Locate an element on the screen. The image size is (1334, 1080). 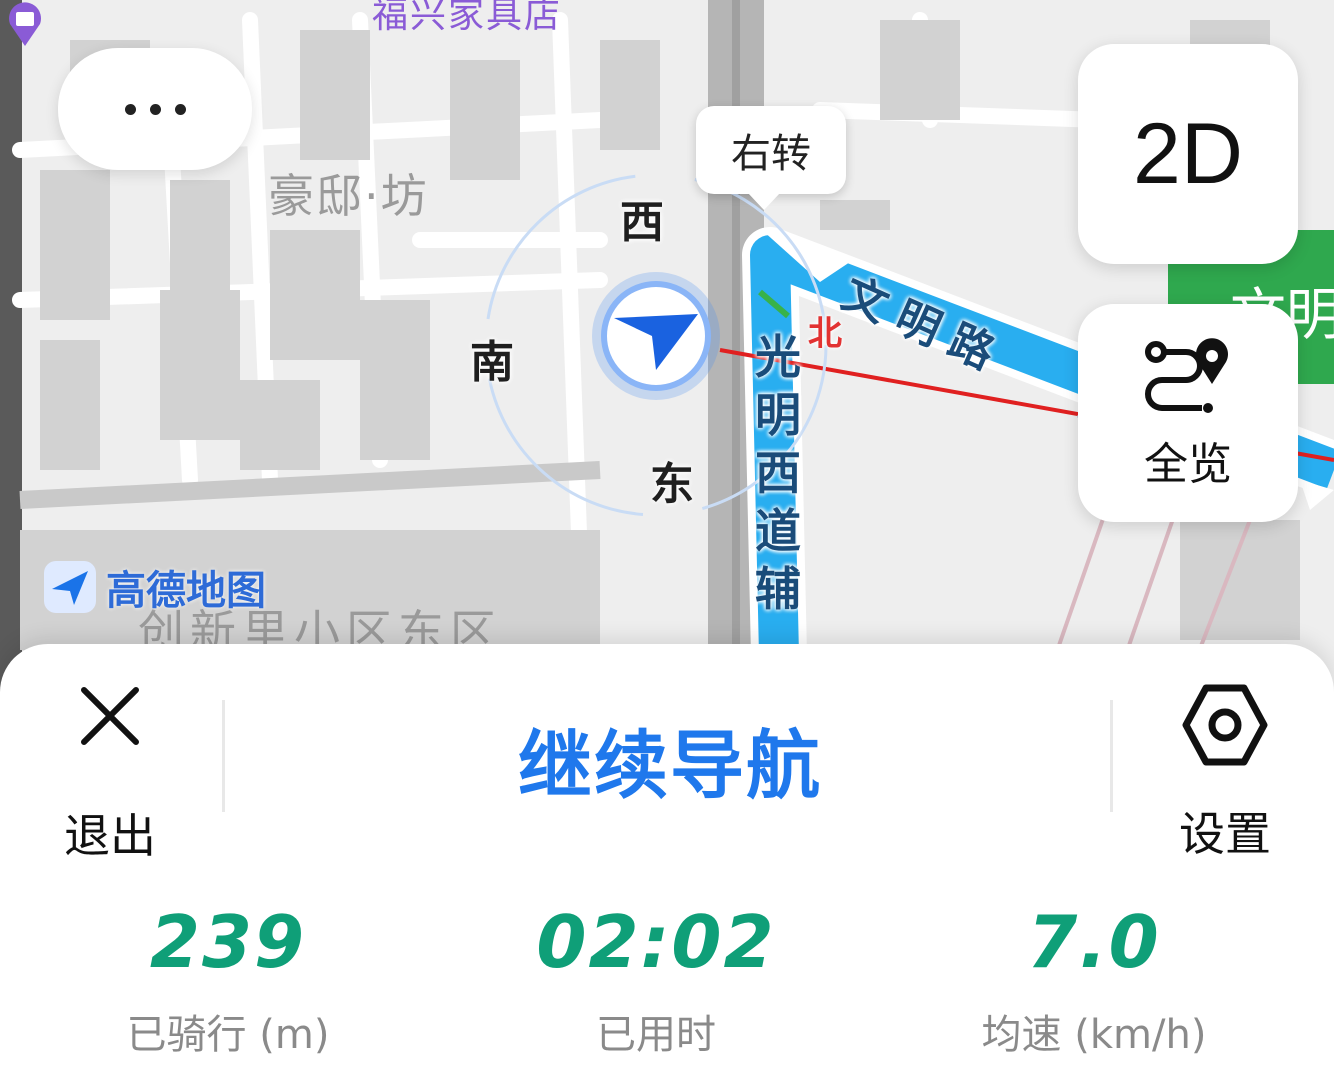
overview-button: 全览 is located at coordinates (1188, 413).